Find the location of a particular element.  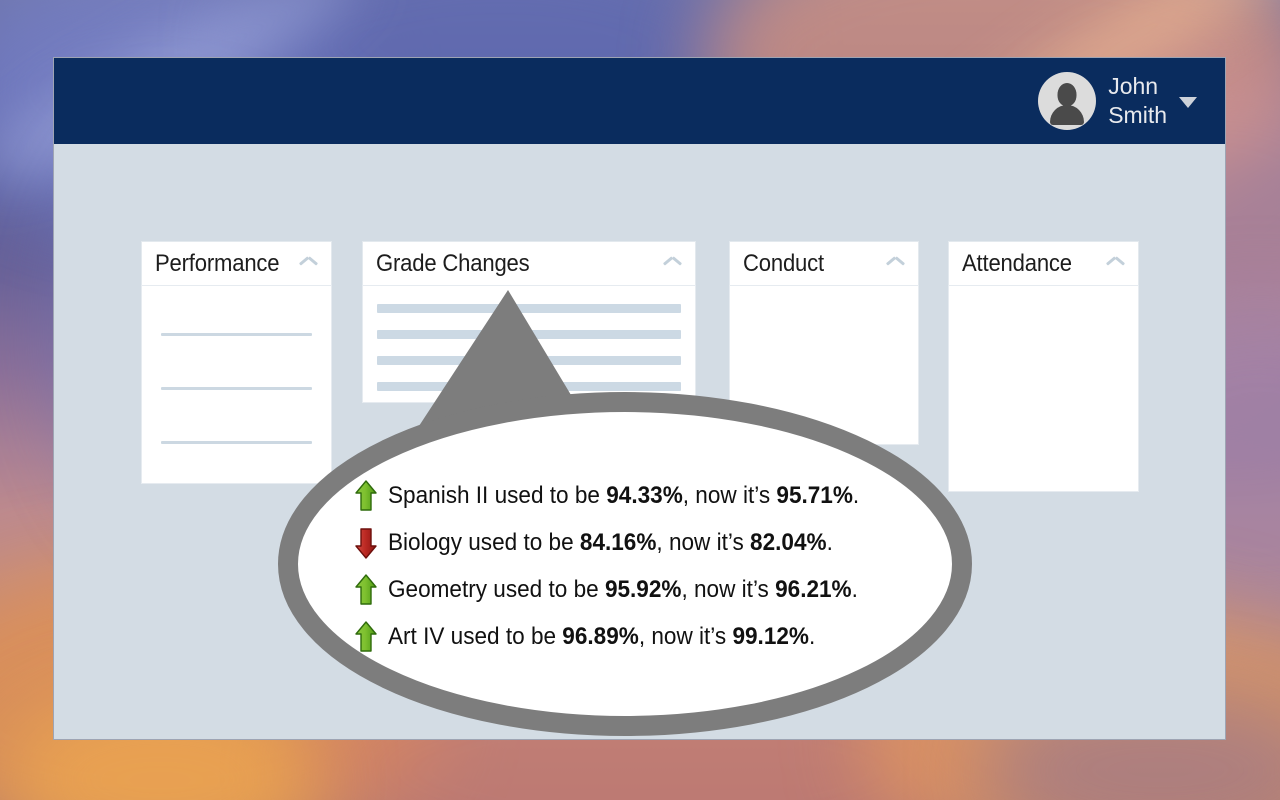

widget-grade-changes-body is located at coordinates (529, 344).